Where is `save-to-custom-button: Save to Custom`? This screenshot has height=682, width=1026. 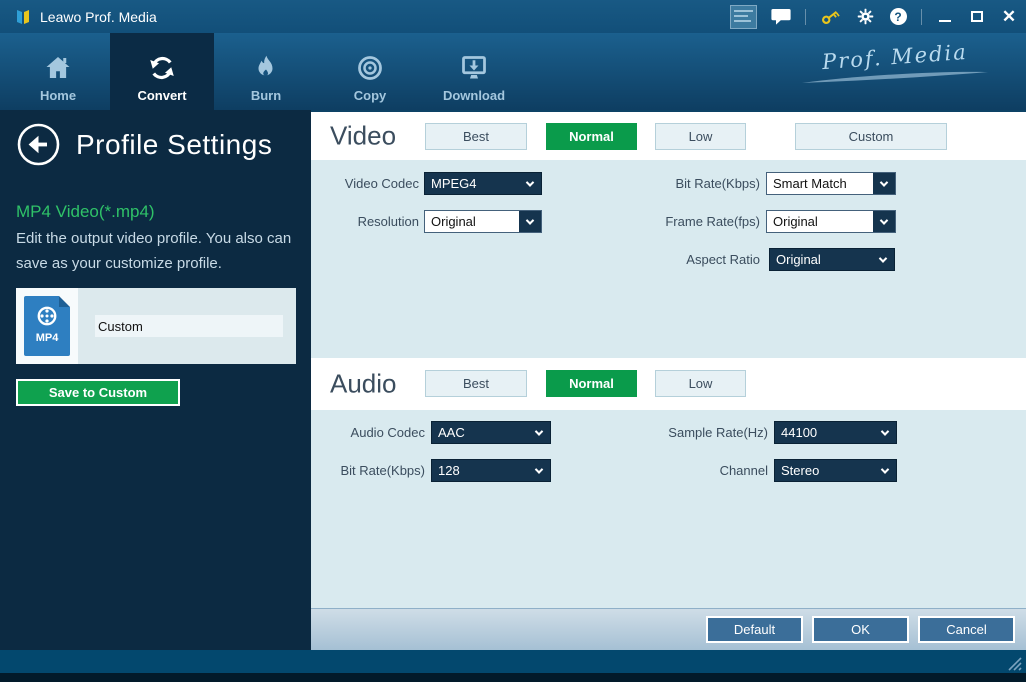 save-to-custom-button: Save to Custom is located at coordinates (98, 392).